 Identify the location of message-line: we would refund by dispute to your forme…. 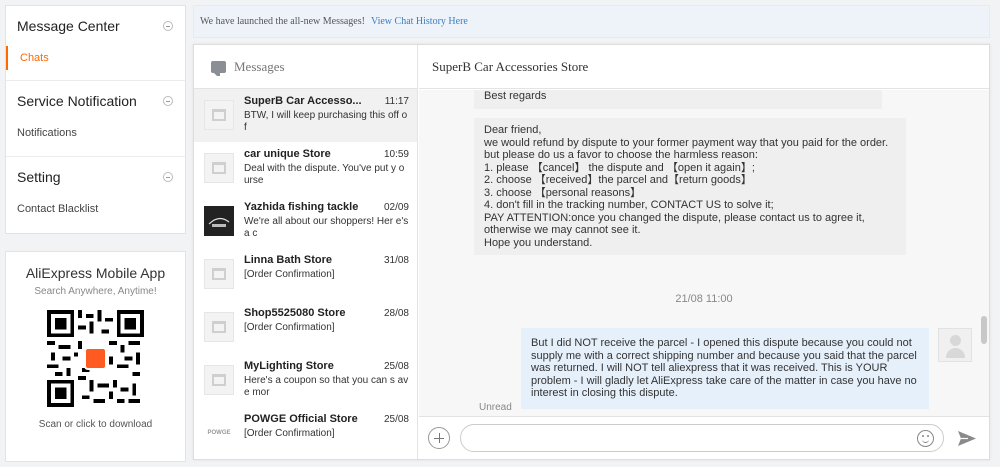
(686, 142).